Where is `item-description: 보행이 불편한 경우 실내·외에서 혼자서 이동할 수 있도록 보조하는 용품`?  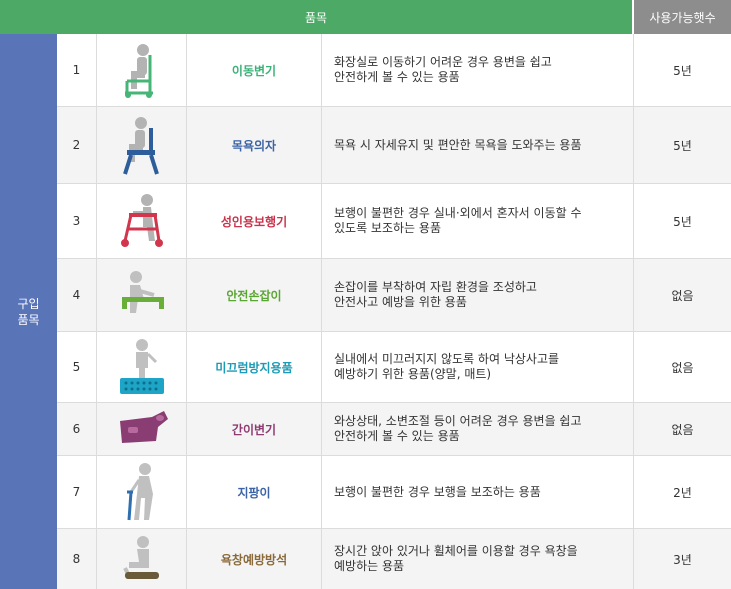 item-description: 보행이 불편한 경우 실내·외에서 혼자서 이동할 수 있도록 보조하는 용품 is located at coordinates (478, 221).